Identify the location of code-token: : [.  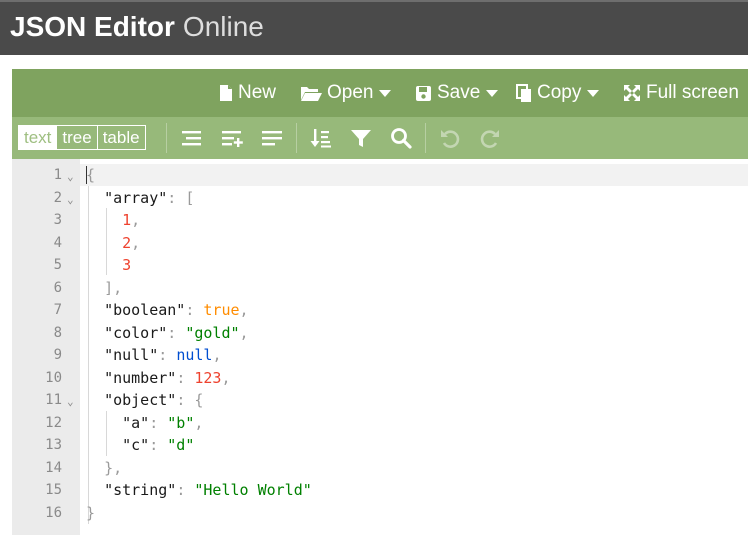
(181, 197).